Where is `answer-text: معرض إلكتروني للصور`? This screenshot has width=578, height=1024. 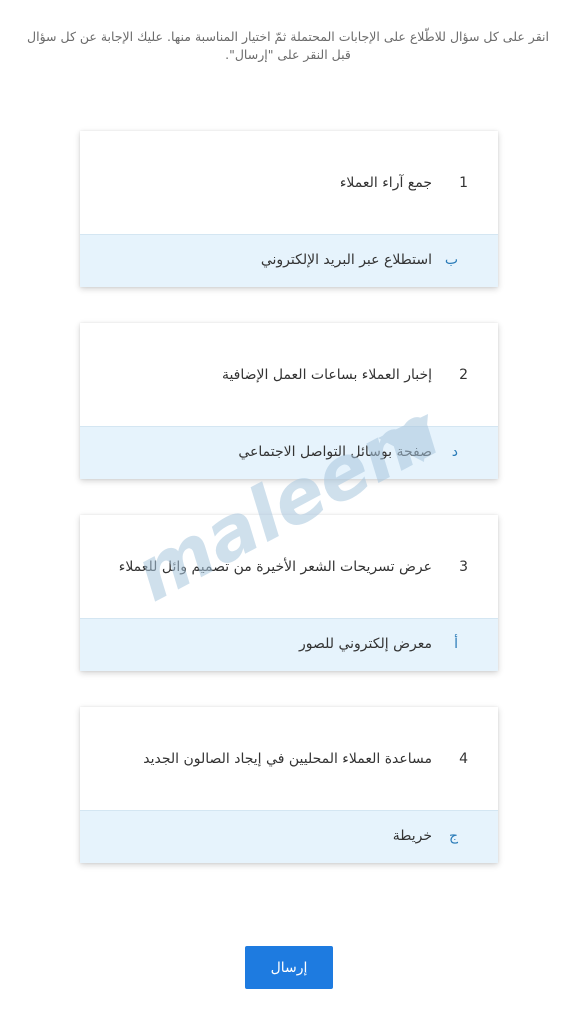 answer-text: معرض إلكتروني للصور is located at coordinates (365, 644).